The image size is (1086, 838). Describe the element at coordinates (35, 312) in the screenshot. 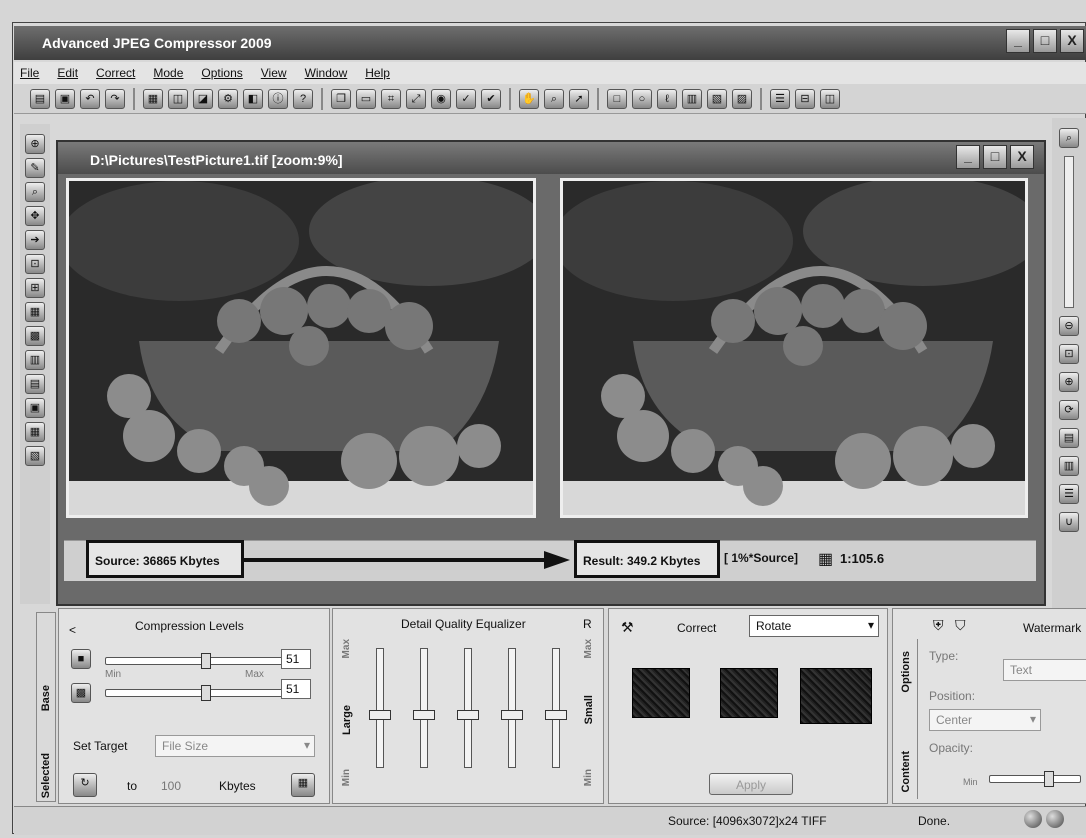

I see `grid-icon: ▦` at that location.